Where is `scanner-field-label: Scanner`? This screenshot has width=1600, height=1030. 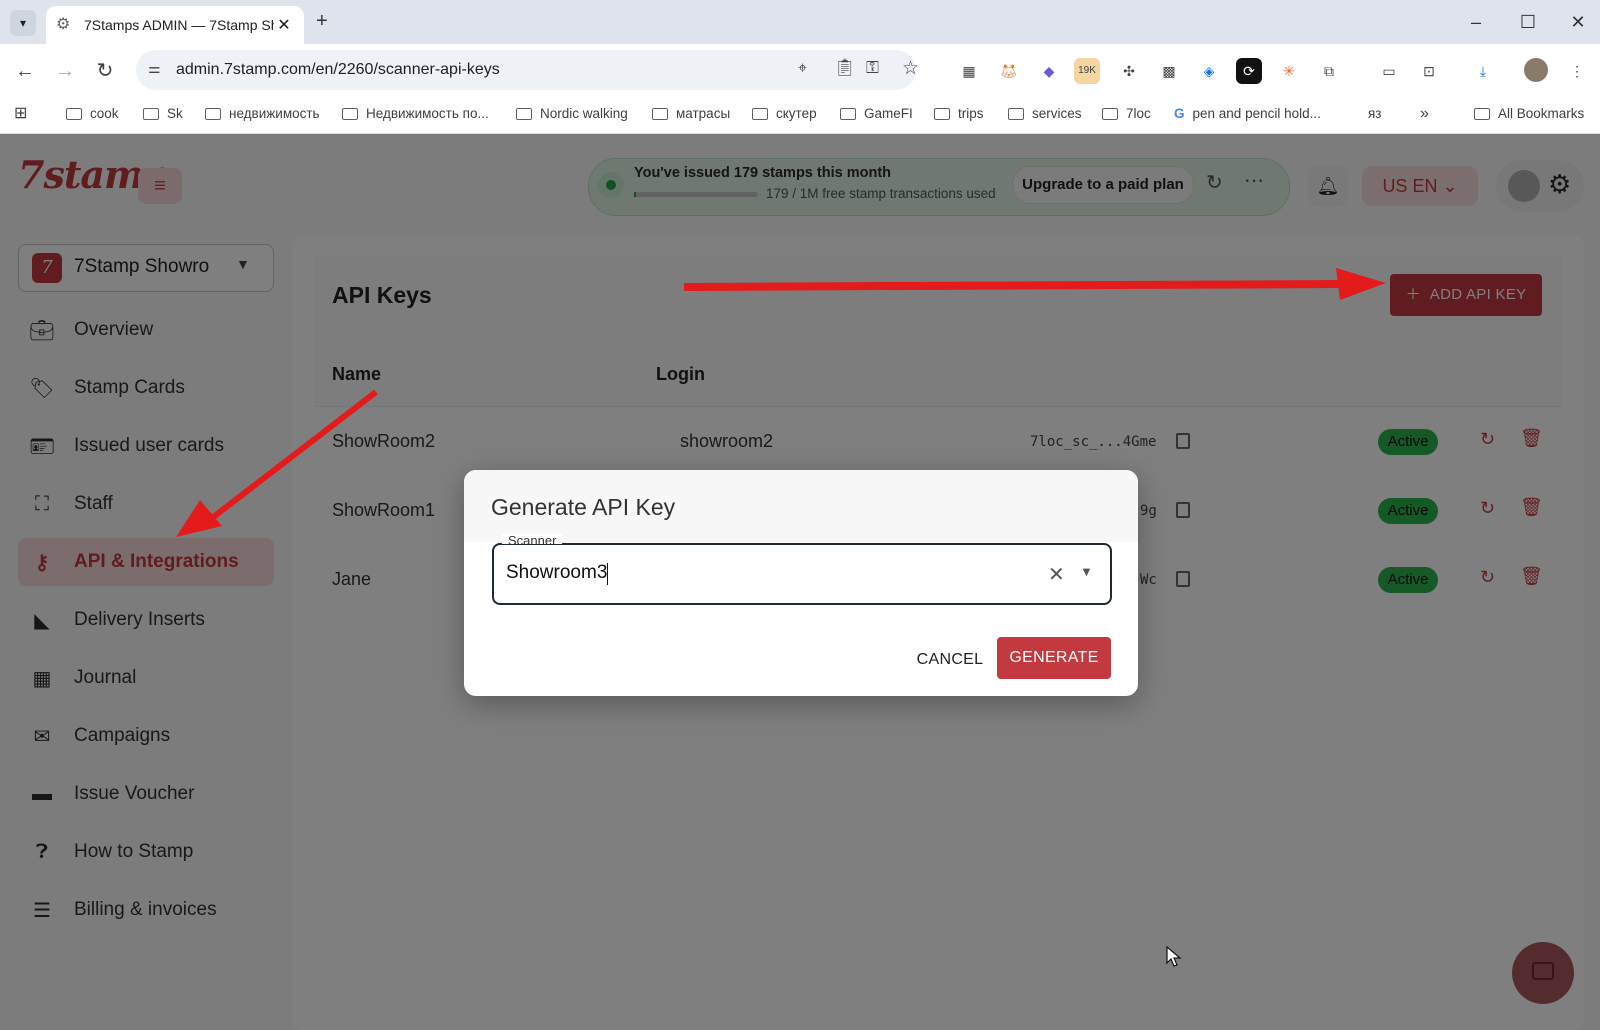 scanner-field-label: Scanner is located at coordinates (532, 539).